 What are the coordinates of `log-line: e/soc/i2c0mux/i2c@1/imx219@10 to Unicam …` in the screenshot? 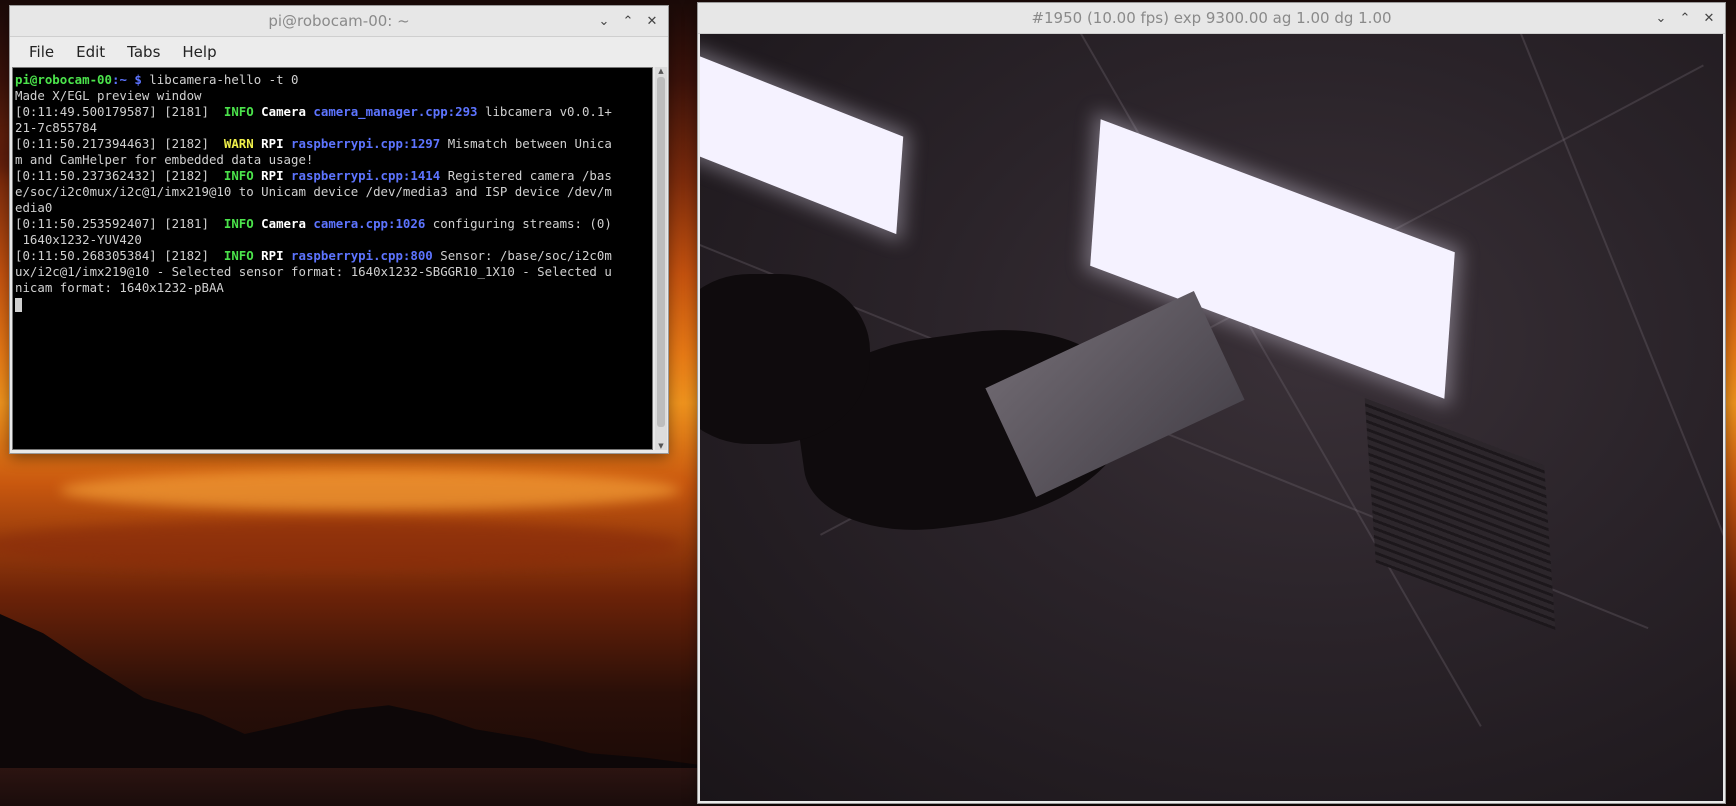 It's located at (313, 191).